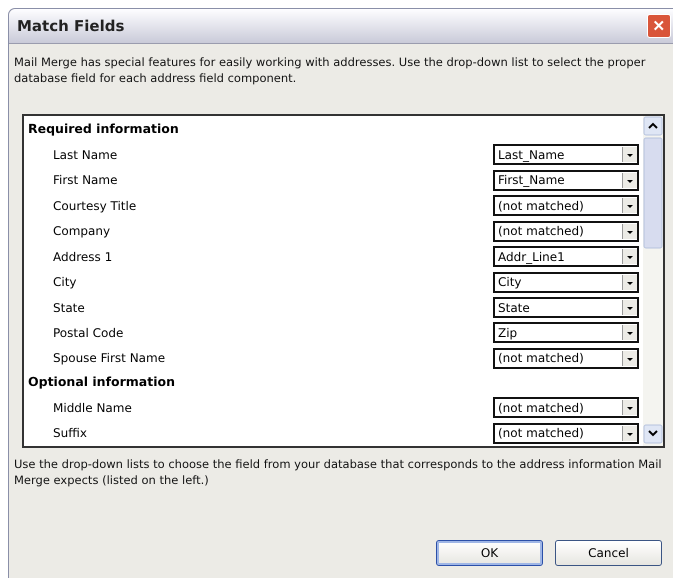  What do you see at coordinates (608, 553) in the screenshot?
I see `cancel-button: Cancel` at bounding box center [608, 553].